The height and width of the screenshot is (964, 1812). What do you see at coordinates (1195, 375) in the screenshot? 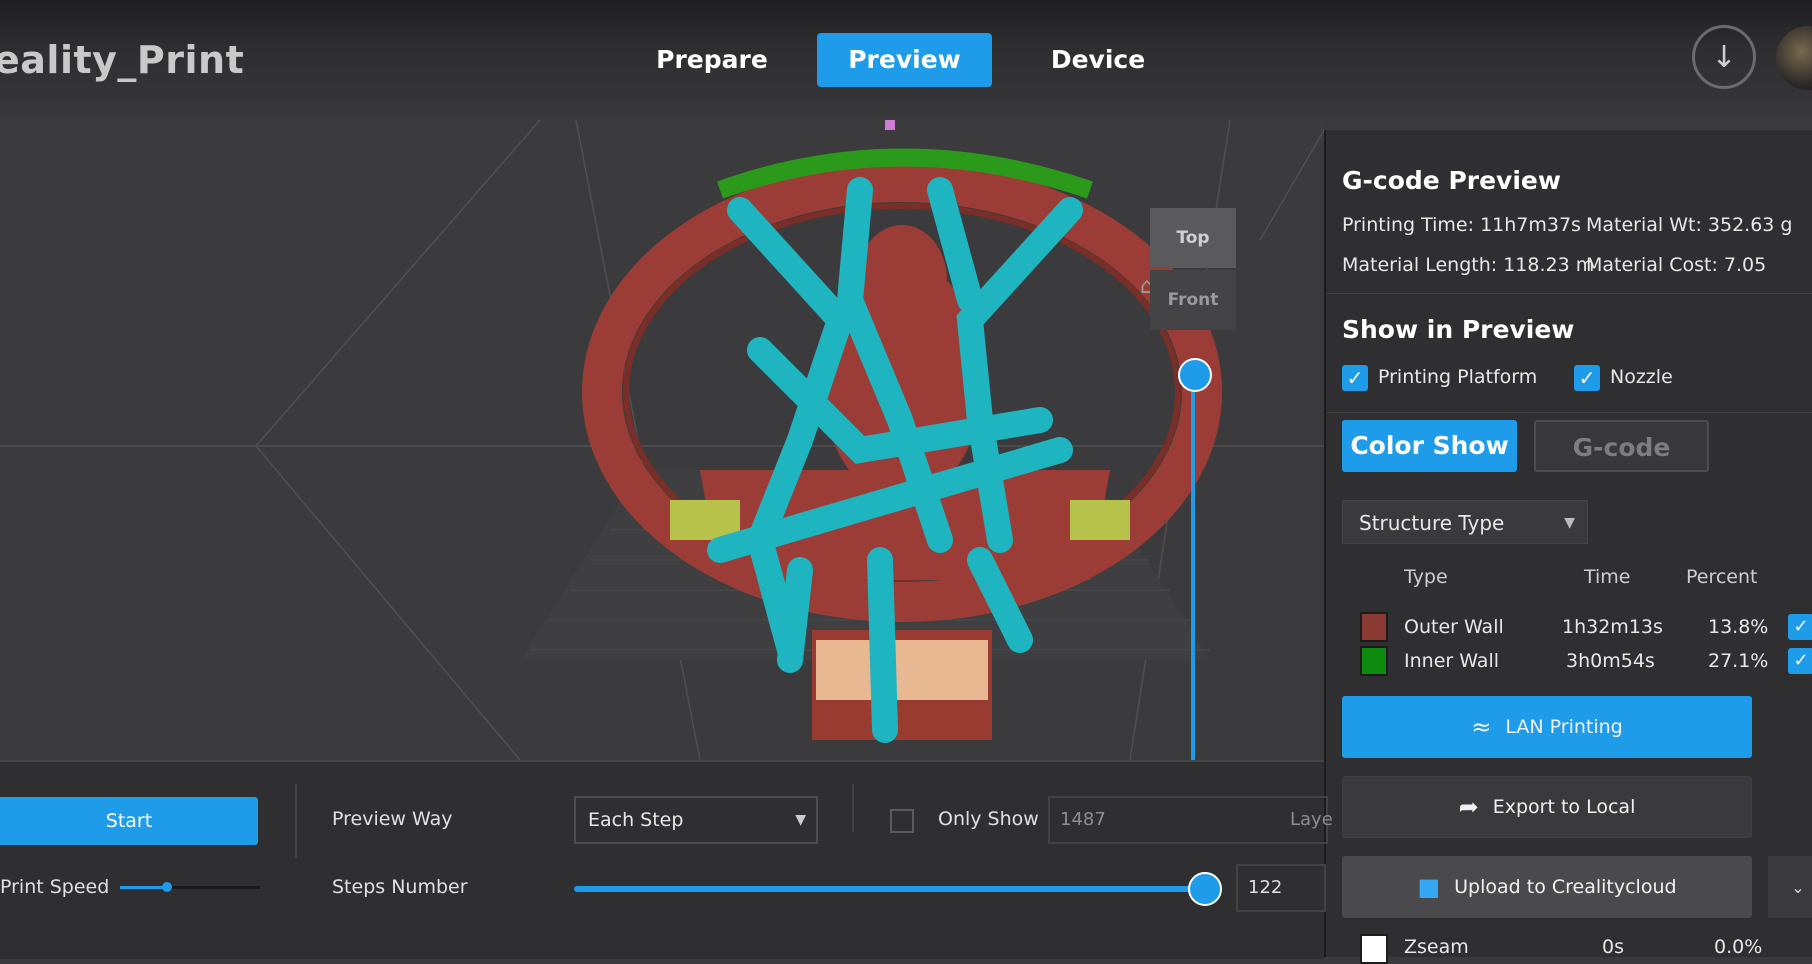
I see `layer-slider-handle` at bounding box center [1195, 375].